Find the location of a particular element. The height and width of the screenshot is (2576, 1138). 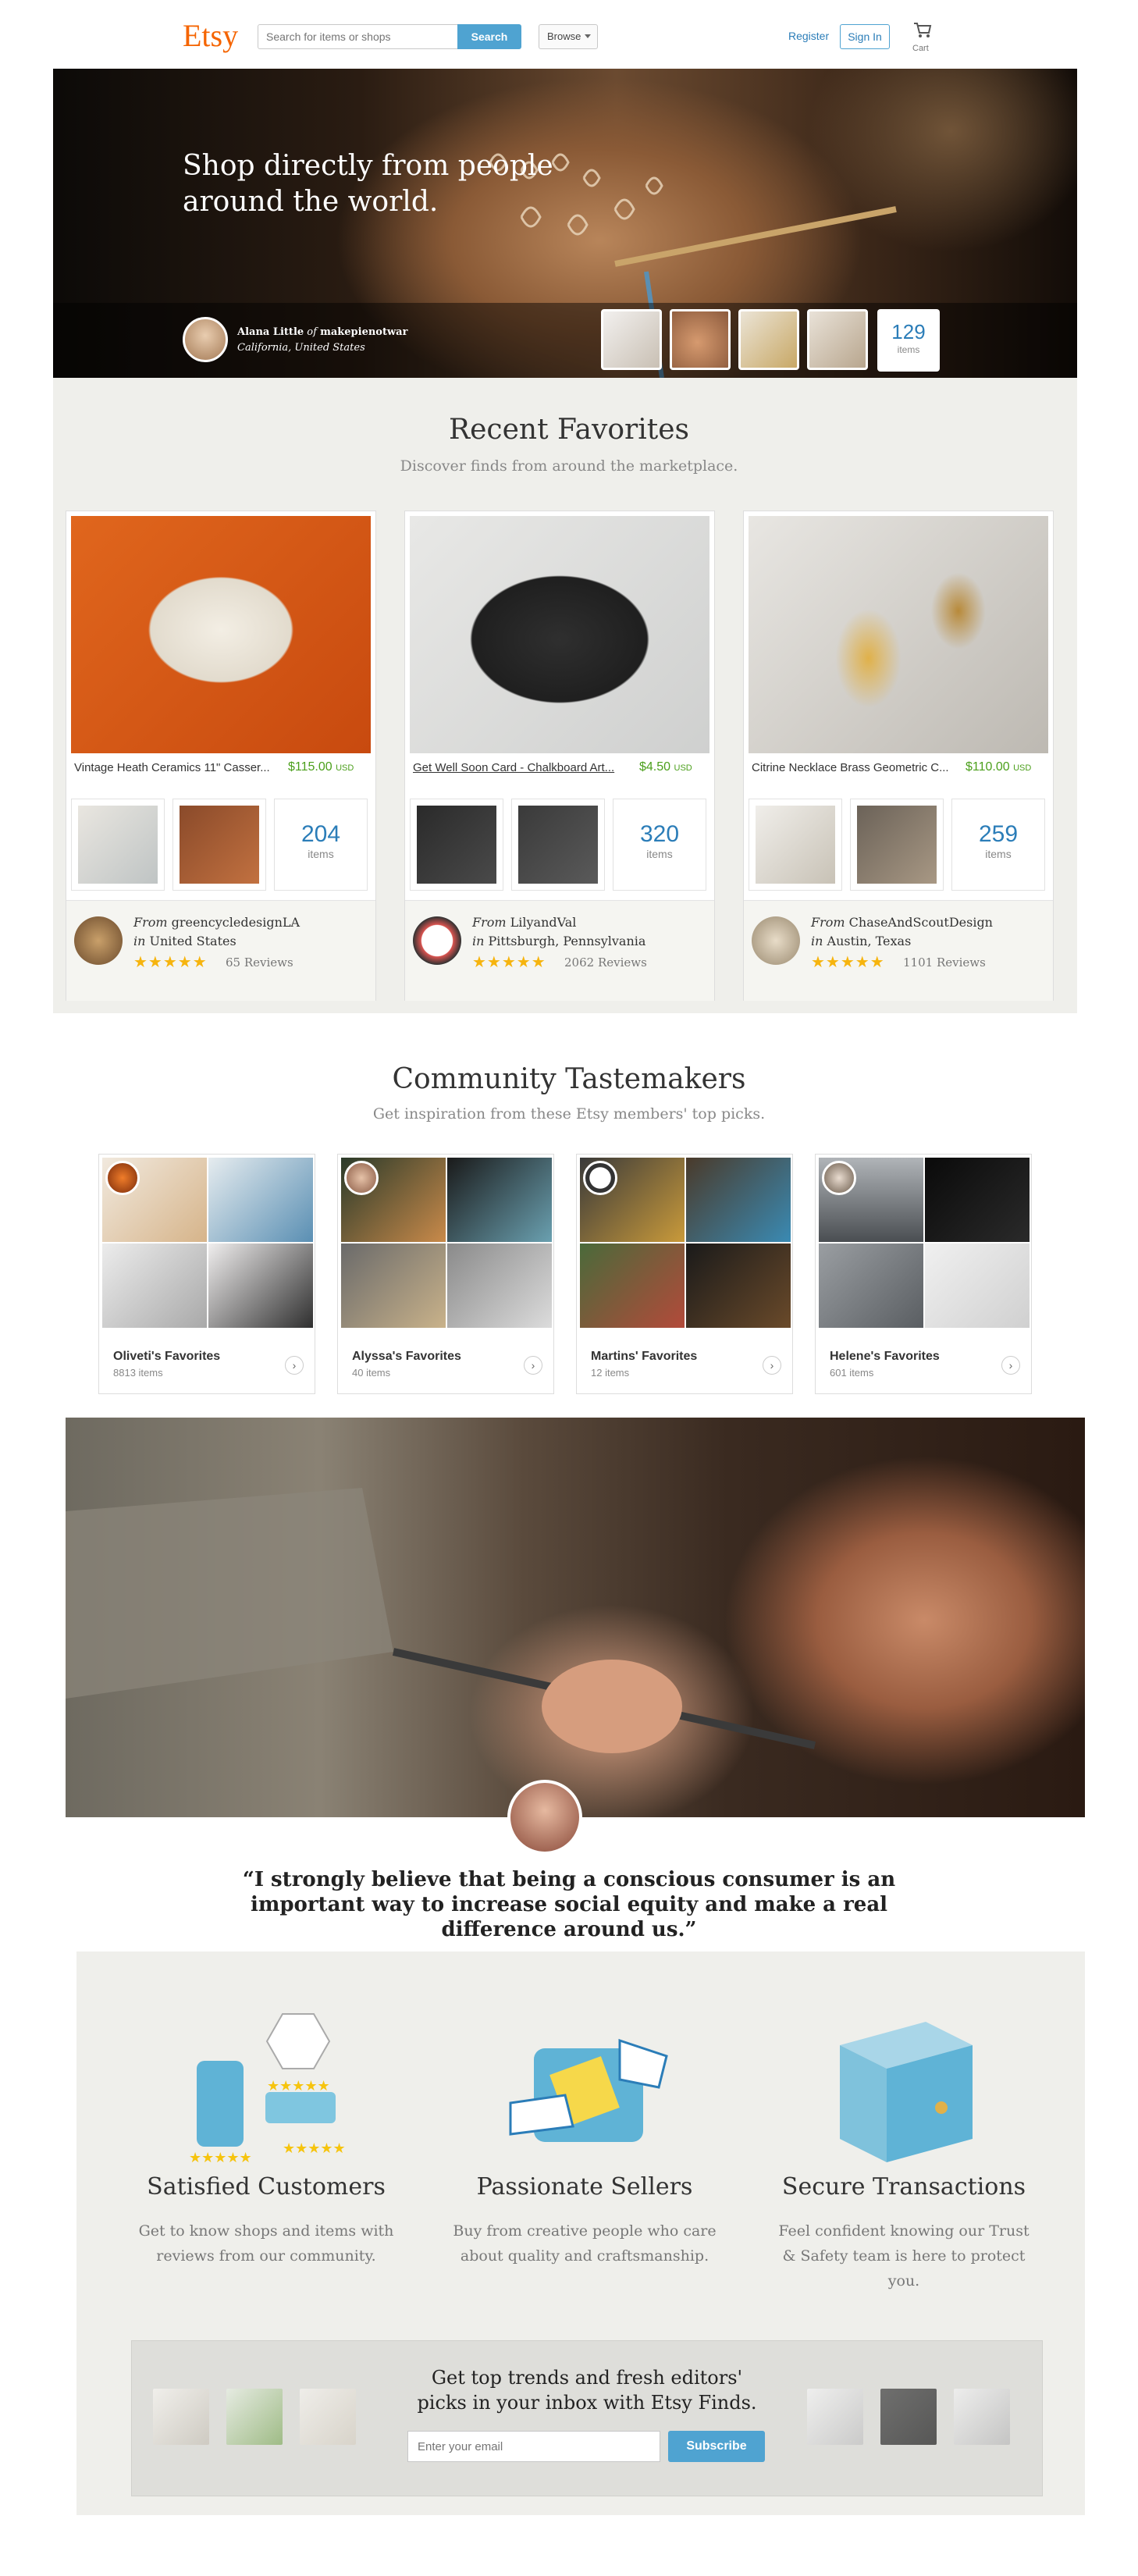

register-link: Register is located at coordinates (808, 36).